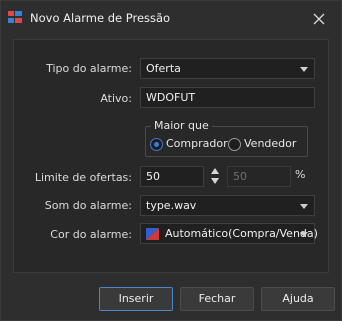 The height and width of the screenshot is (321, 342). Describe the element at coordinates (227, 97) in the screenshot. I see `ativo-input: WDOFUT` at that location.